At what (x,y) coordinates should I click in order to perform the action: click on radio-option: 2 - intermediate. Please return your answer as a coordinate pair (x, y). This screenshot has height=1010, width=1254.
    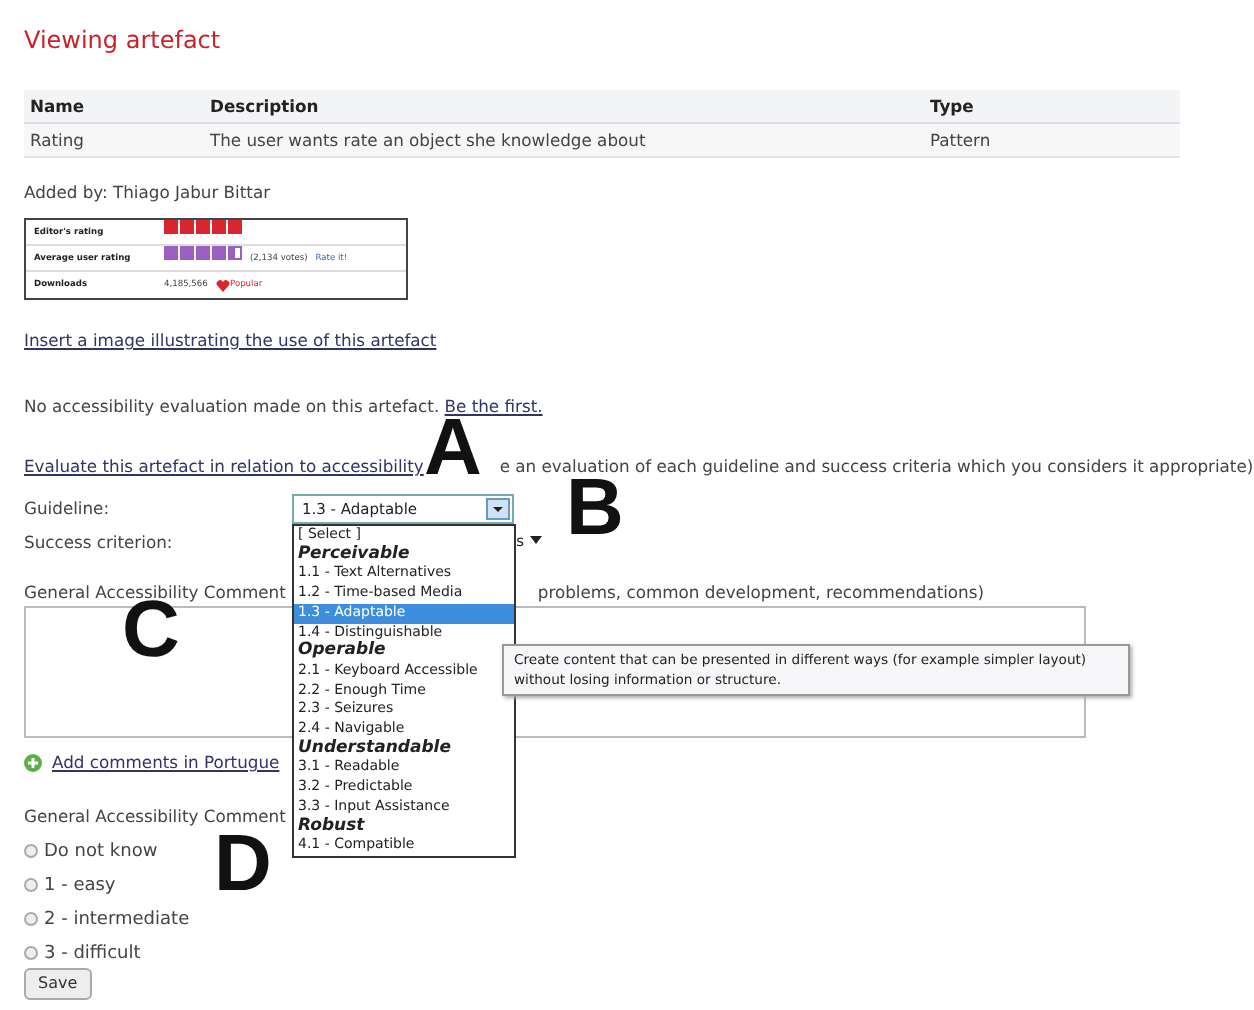
    Looking at the image, I should click on (107, 920).